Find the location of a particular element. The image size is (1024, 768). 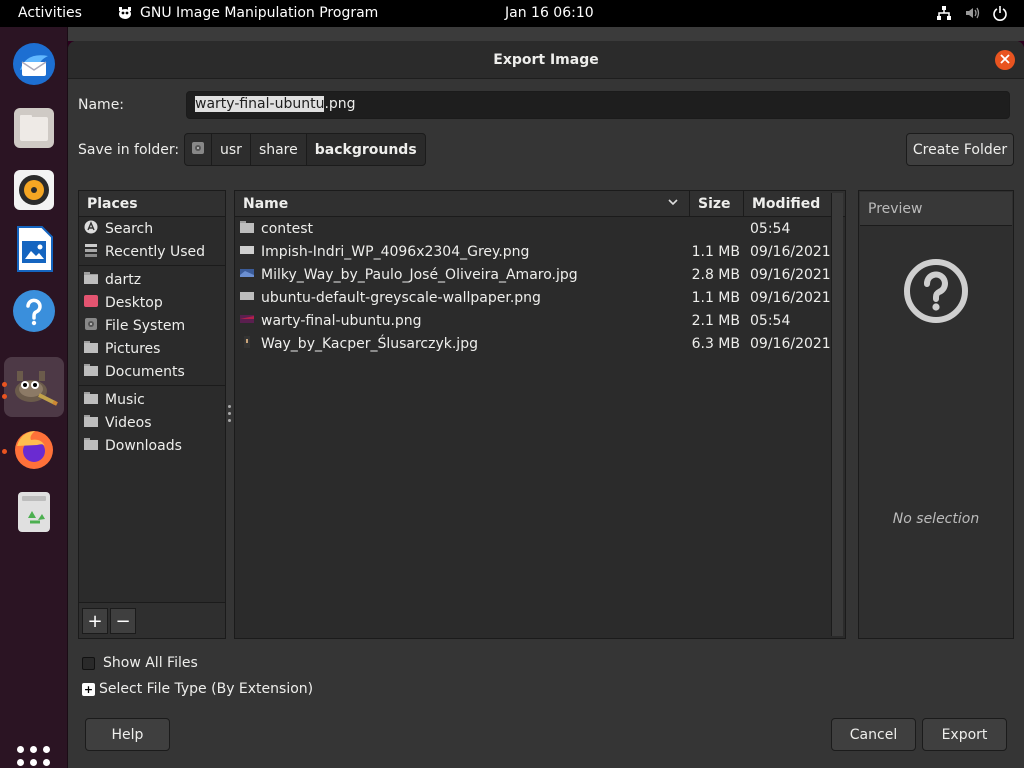

places-header: Places is located at coordinates (152, 204).